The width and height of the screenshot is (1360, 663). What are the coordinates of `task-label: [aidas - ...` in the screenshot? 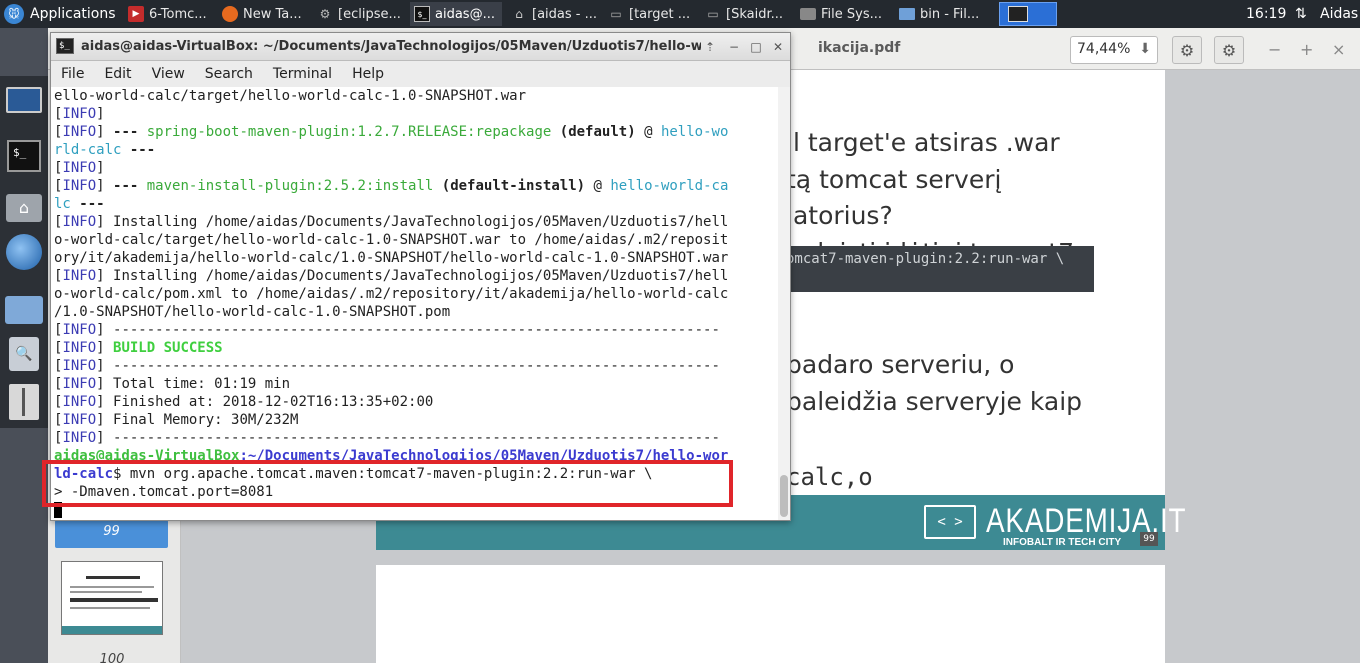 It's located at (564, 14).